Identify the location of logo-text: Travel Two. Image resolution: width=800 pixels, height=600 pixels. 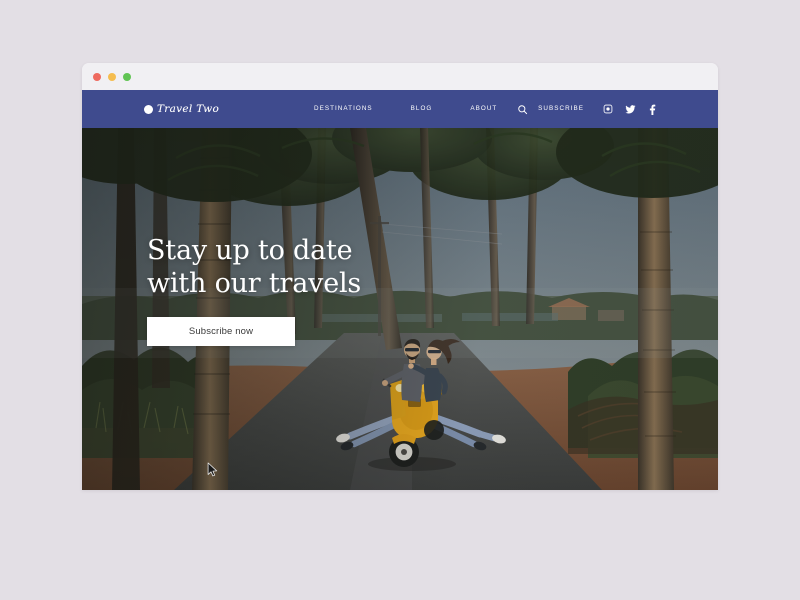
(188, 108).